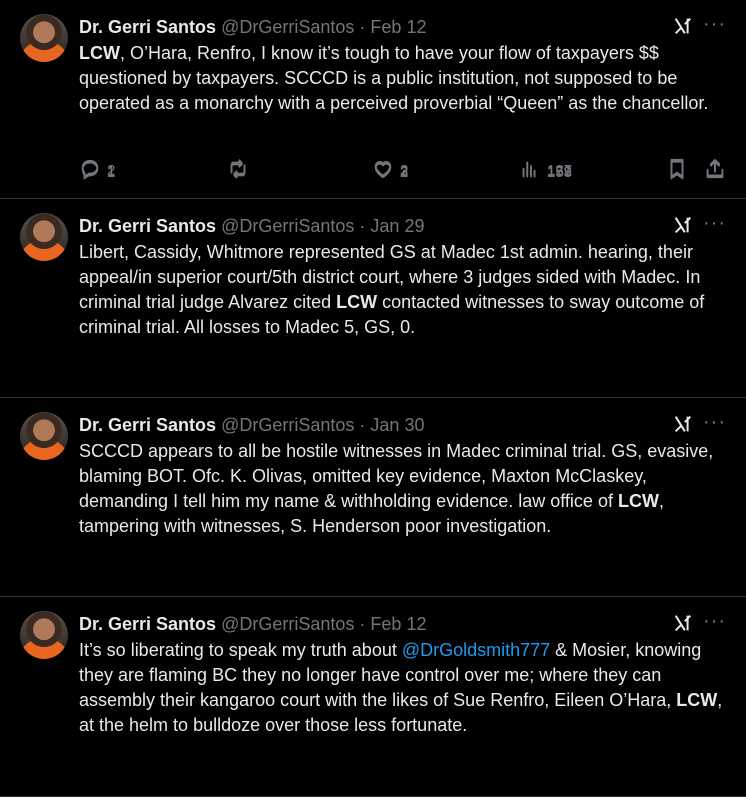  I want to click on tweet-header: Dr. Gerri Santos @DrGerriSantos · Jan 29, so click(402, 226).